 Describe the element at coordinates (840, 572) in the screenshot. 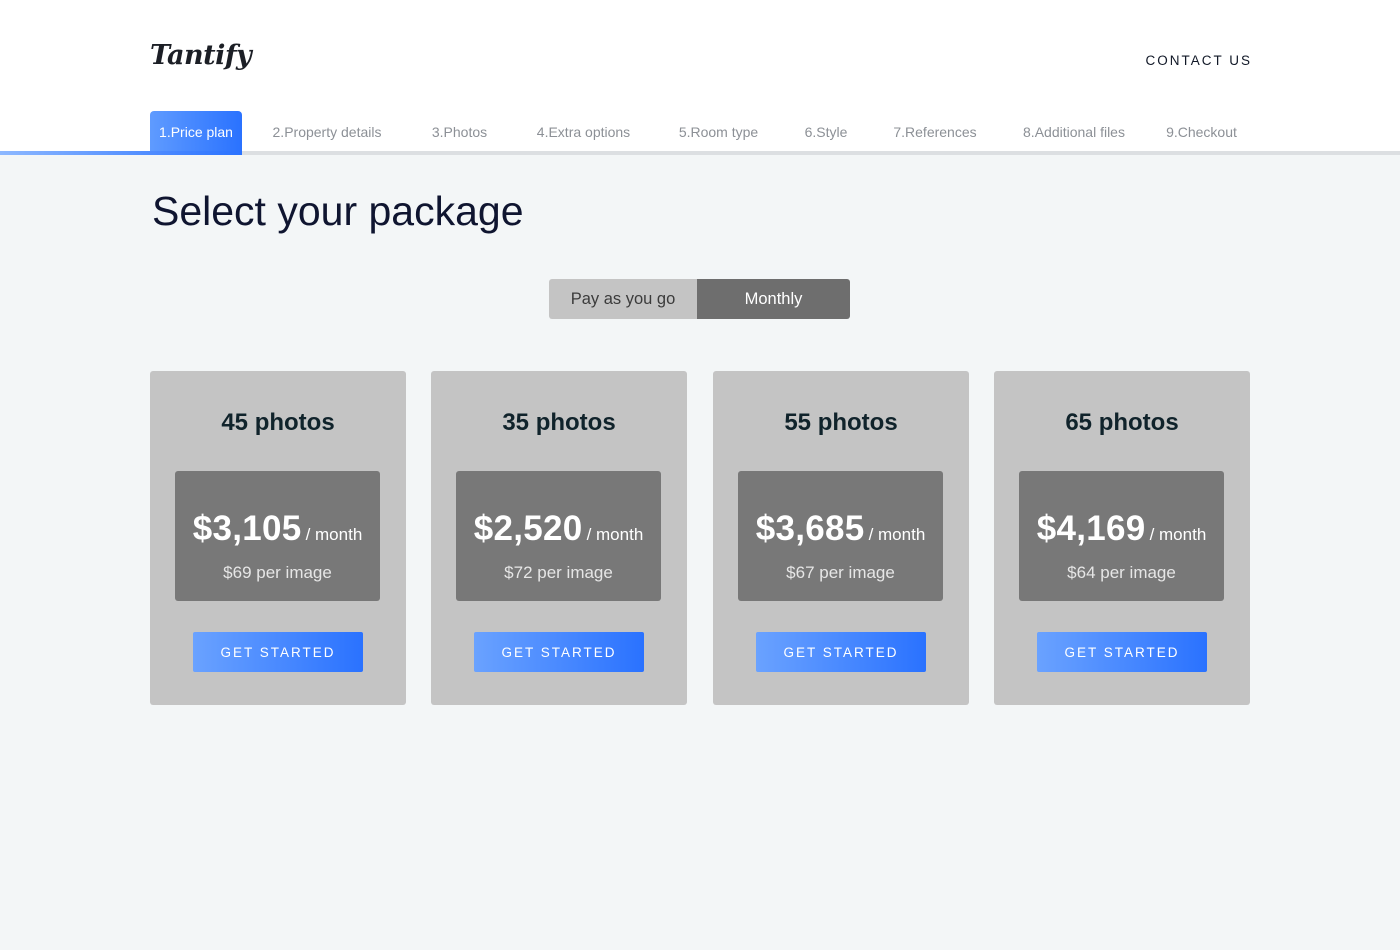

I see `per-image-price: $67 per image` at that location.